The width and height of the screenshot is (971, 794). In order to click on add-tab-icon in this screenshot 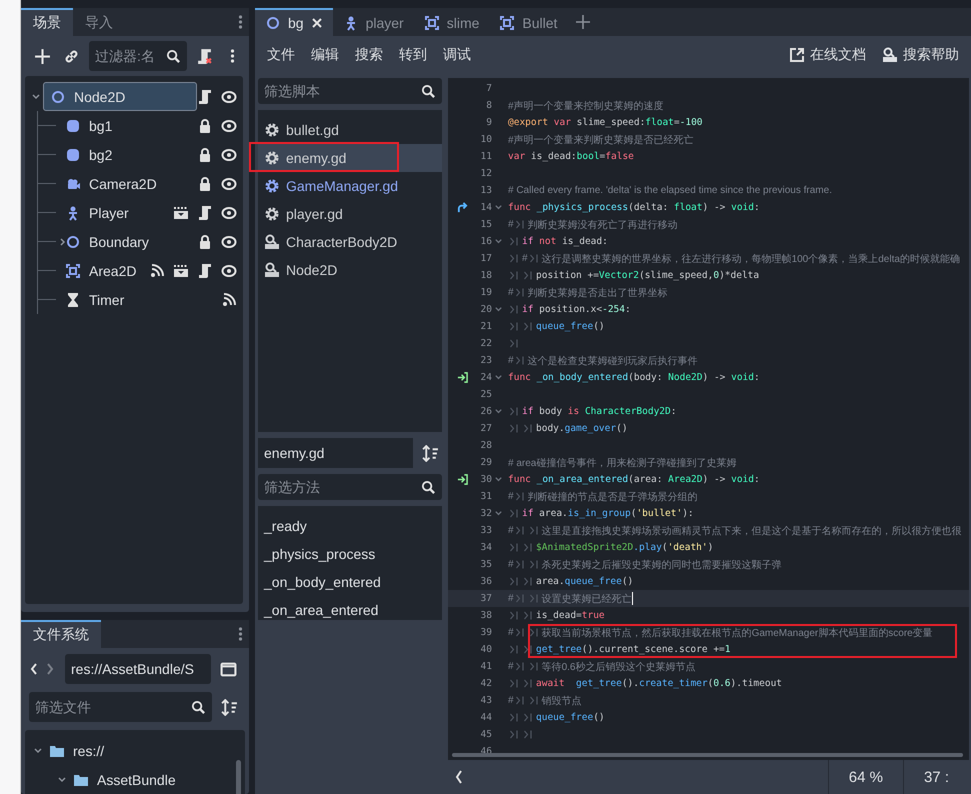, I will do `click(583, 22)`.